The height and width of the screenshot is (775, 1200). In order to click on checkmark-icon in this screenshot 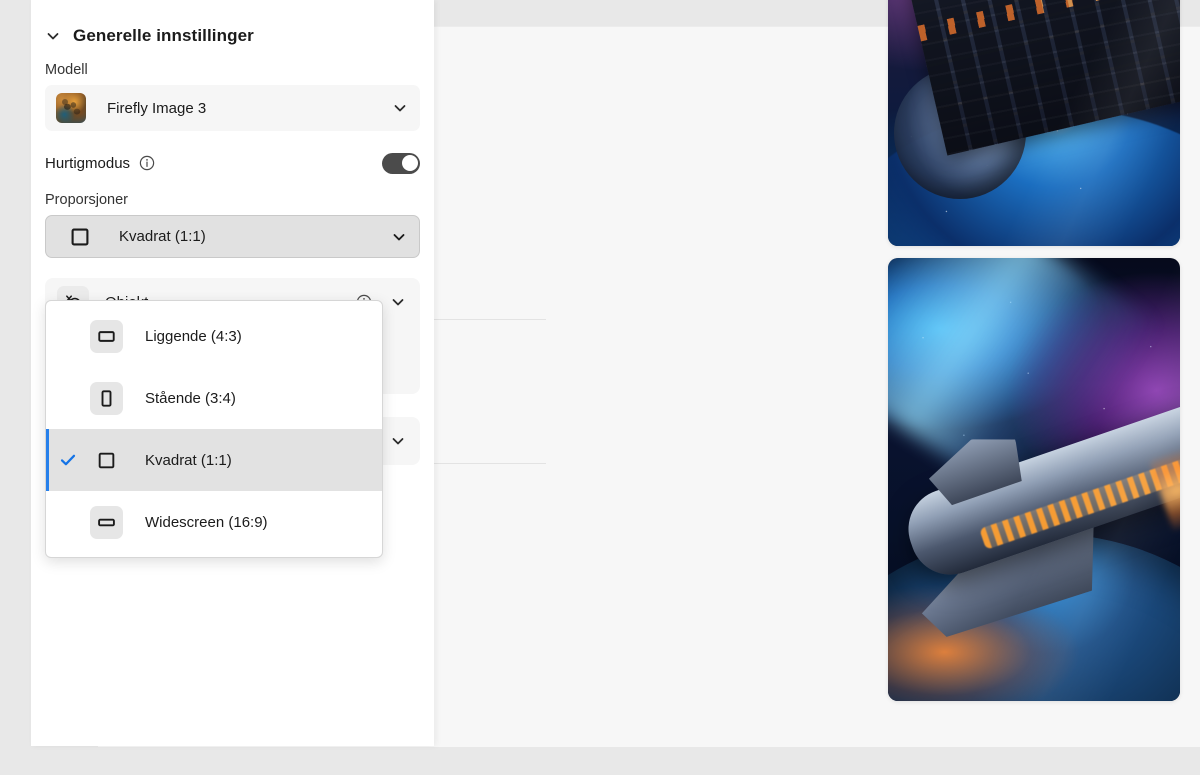, I will do `click(68, 460)`.